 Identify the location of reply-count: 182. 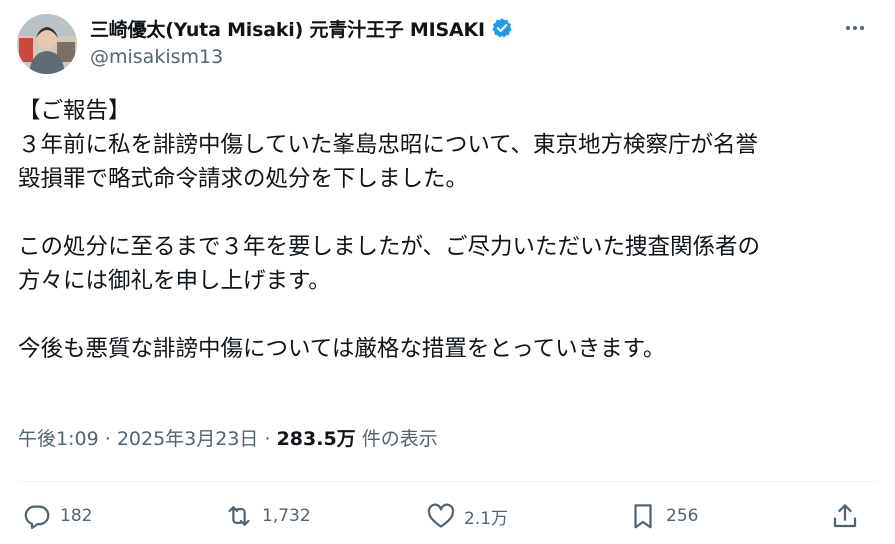
(76, 516).